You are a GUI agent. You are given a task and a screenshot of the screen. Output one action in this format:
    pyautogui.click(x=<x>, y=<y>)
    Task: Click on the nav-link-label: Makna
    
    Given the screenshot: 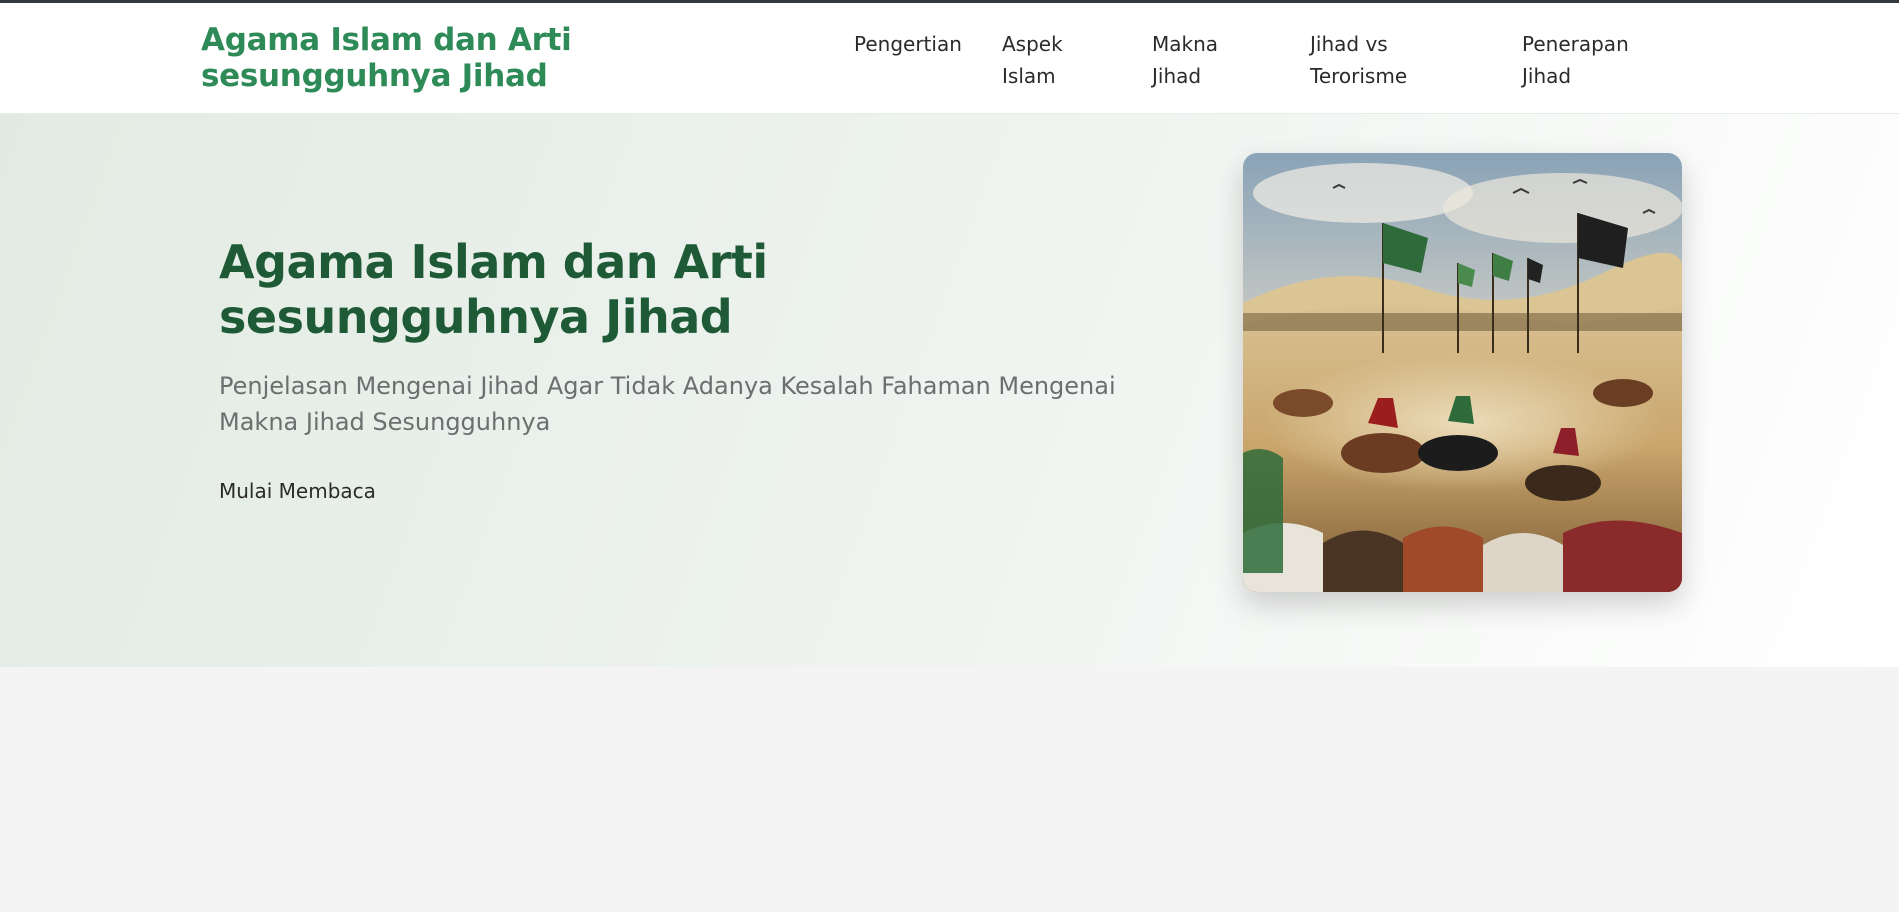 What is the action you would take?
    pyautogui.click(x=1185, y=44)
    